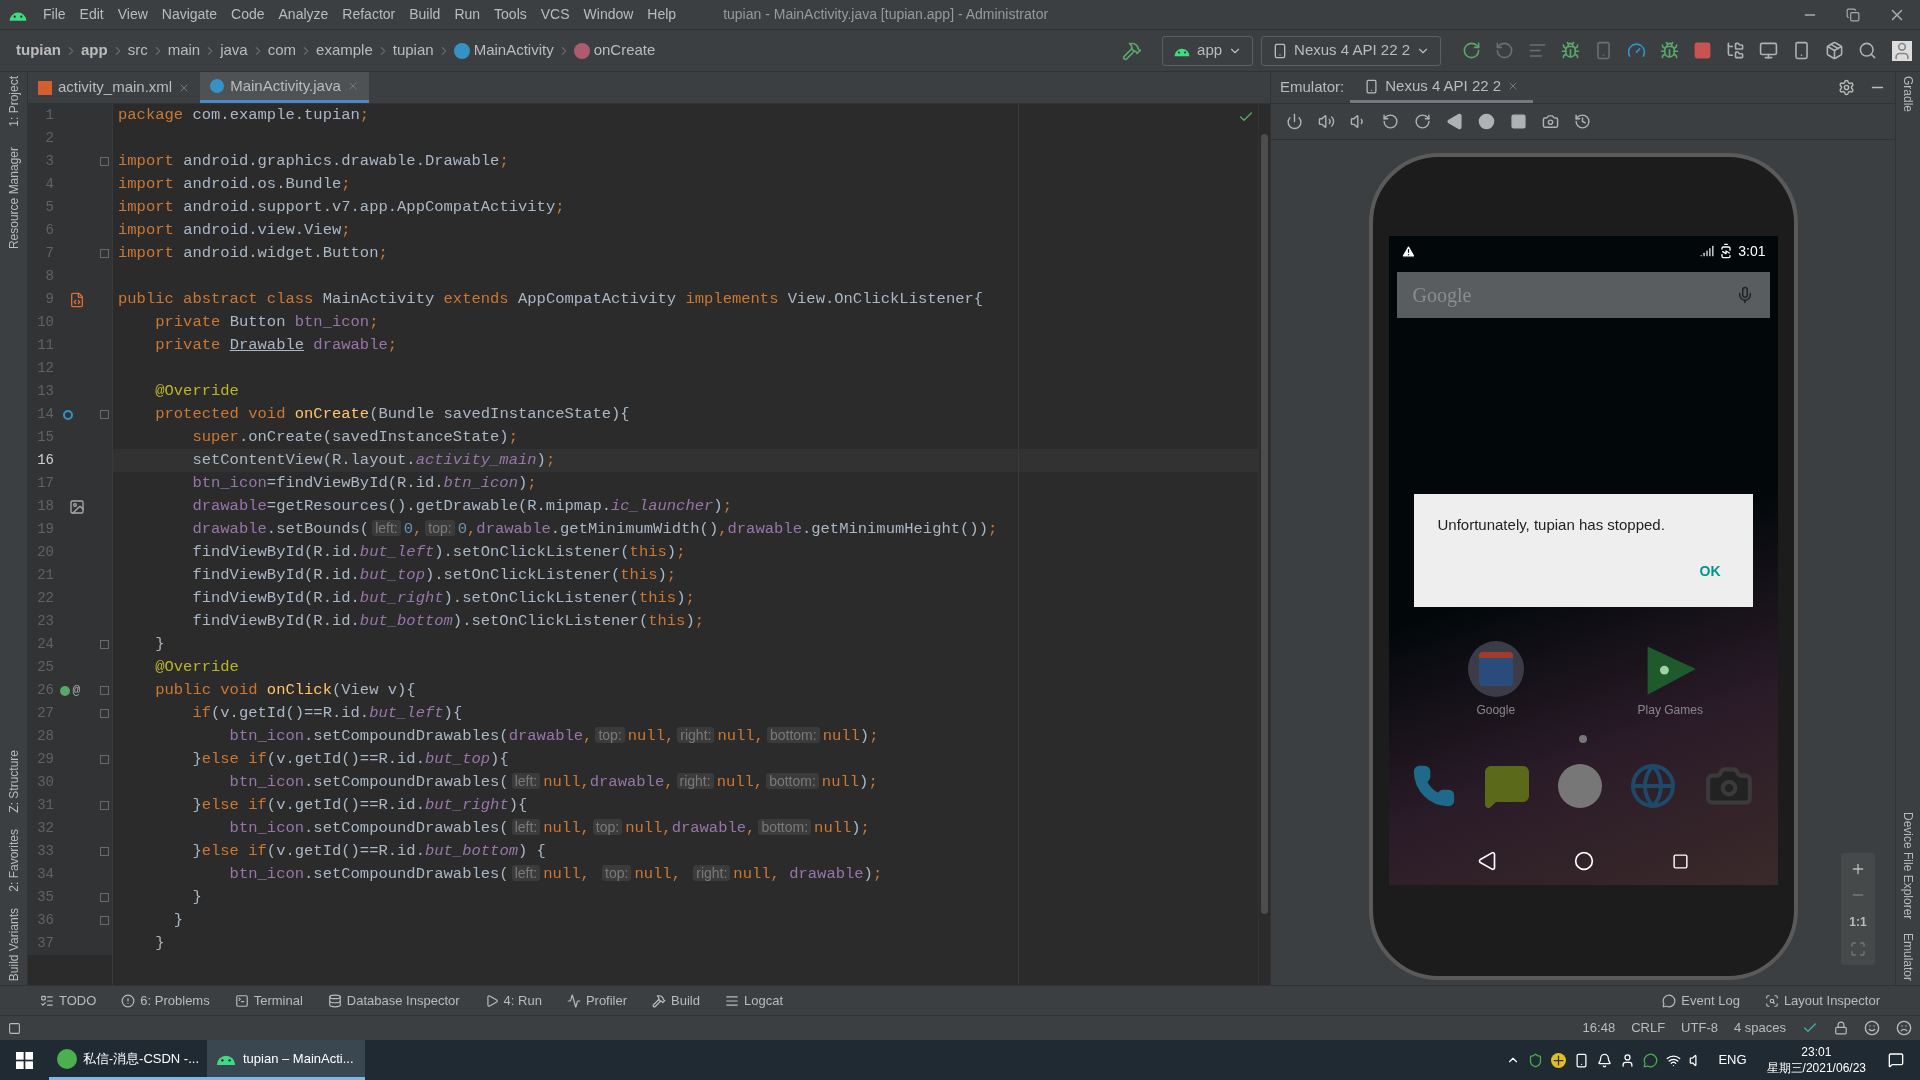 The height and width of the screenshot is (1080, 1920). What do you see at coordinates (268, 1000) in the screenshot?
I see `tool-window-button: Terminal` at bounding box center [268, 1000].